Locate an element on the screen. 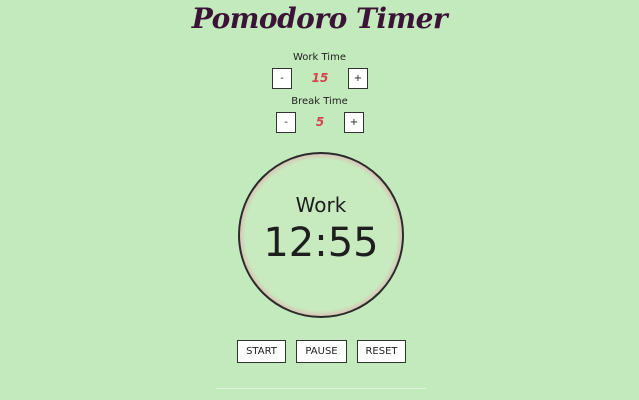  break-time-label: Break Time is located at coordinates (319, 101).